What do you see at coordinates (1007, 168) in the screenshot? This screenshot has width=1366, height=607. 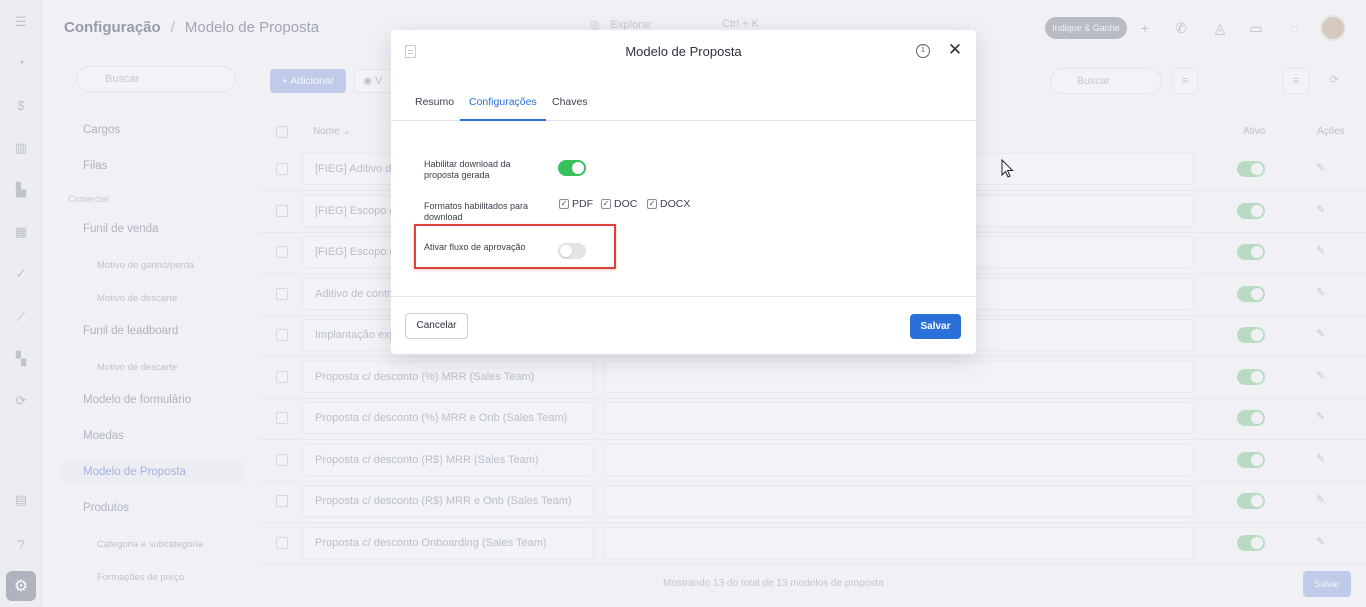 I see `mouse-cursor-icon` at bounding box center [1007, 168].